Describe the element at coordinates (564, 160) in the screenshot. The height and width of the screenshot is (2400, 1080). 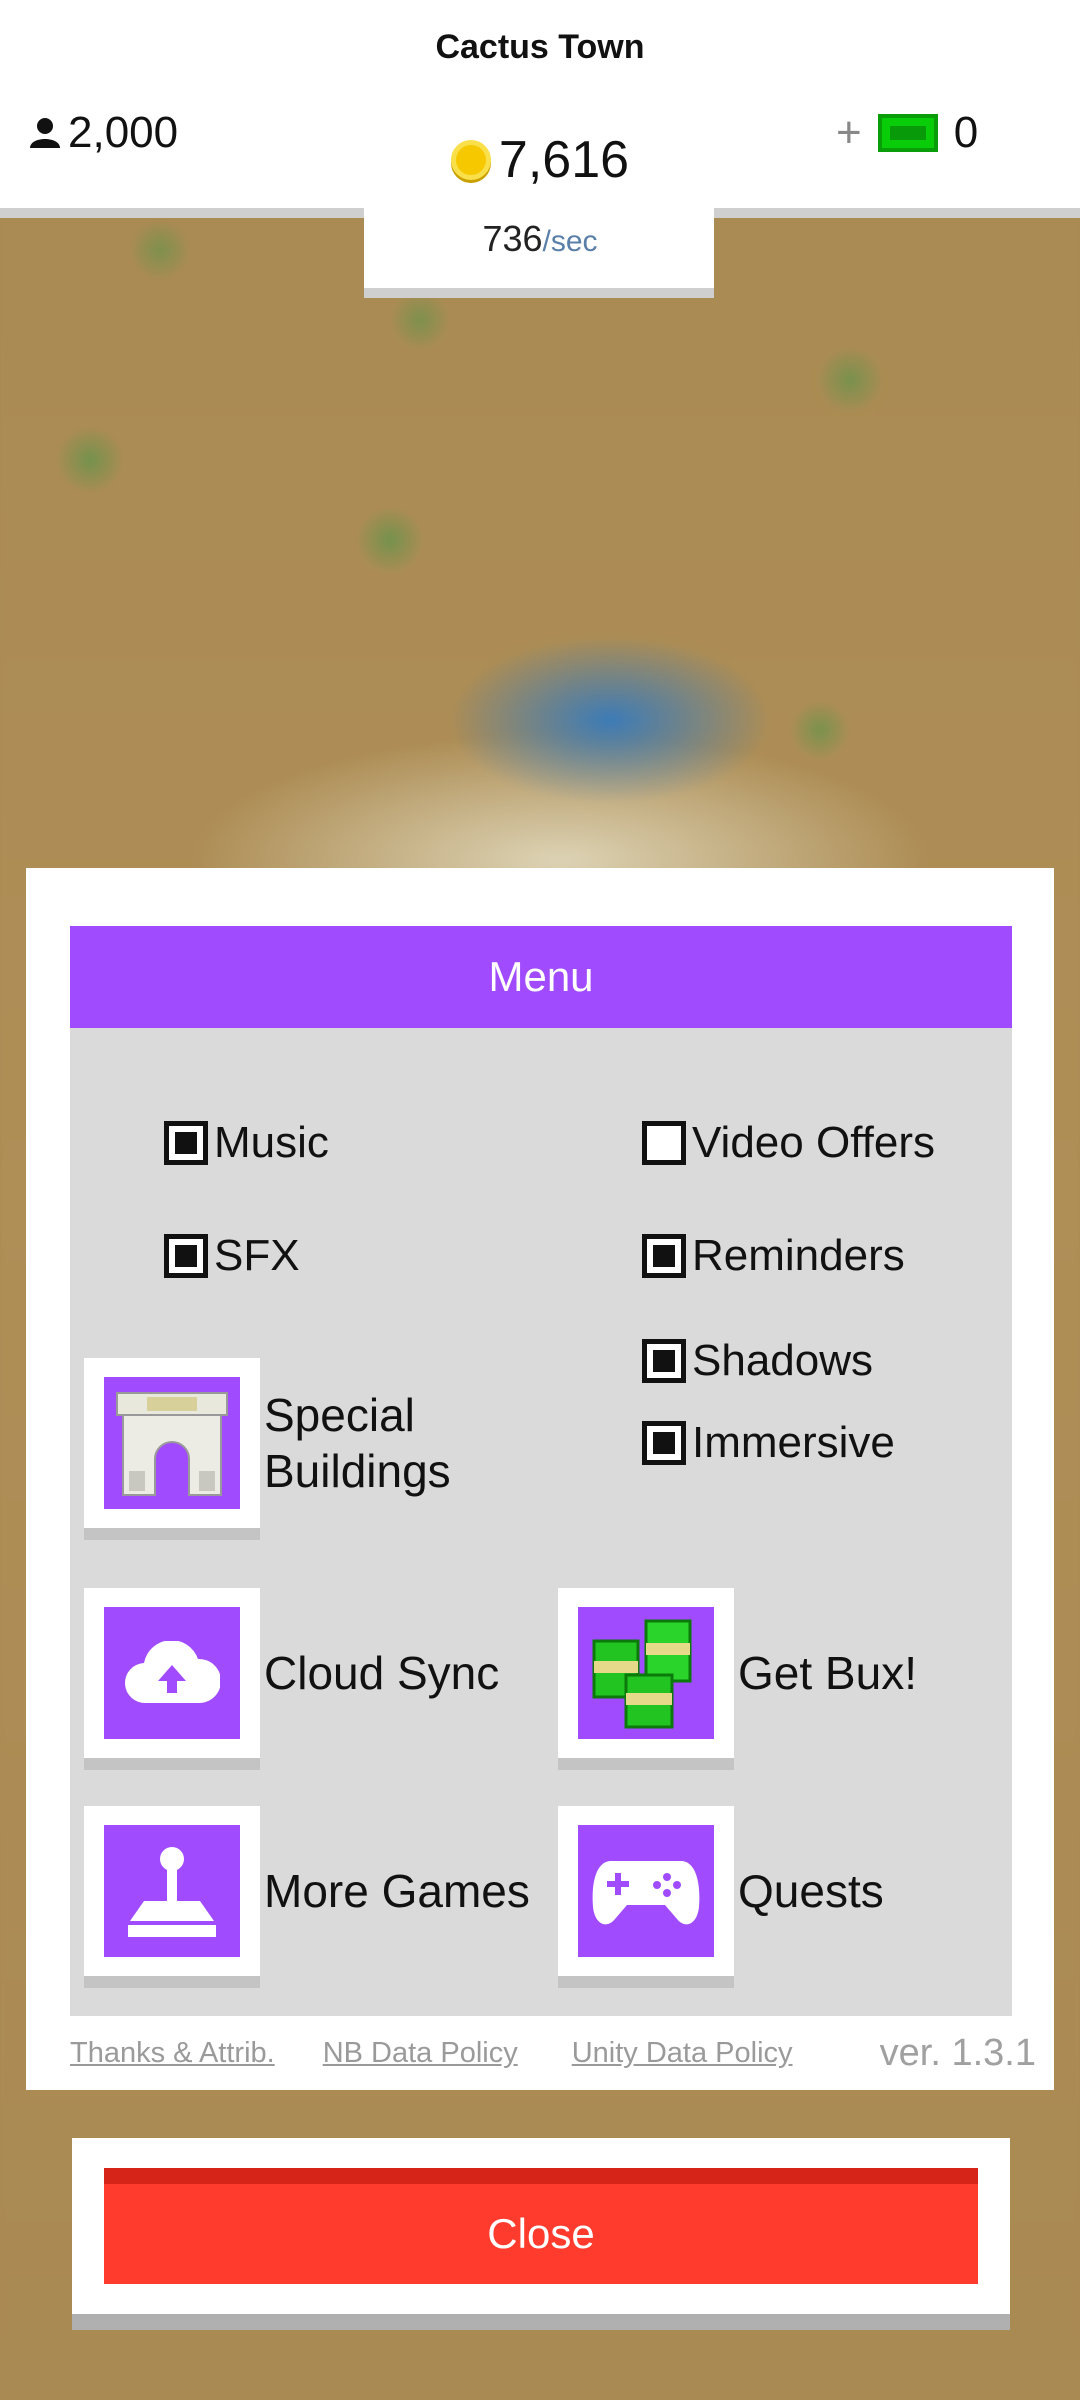
I see `coins-value: 7,616` at that location.